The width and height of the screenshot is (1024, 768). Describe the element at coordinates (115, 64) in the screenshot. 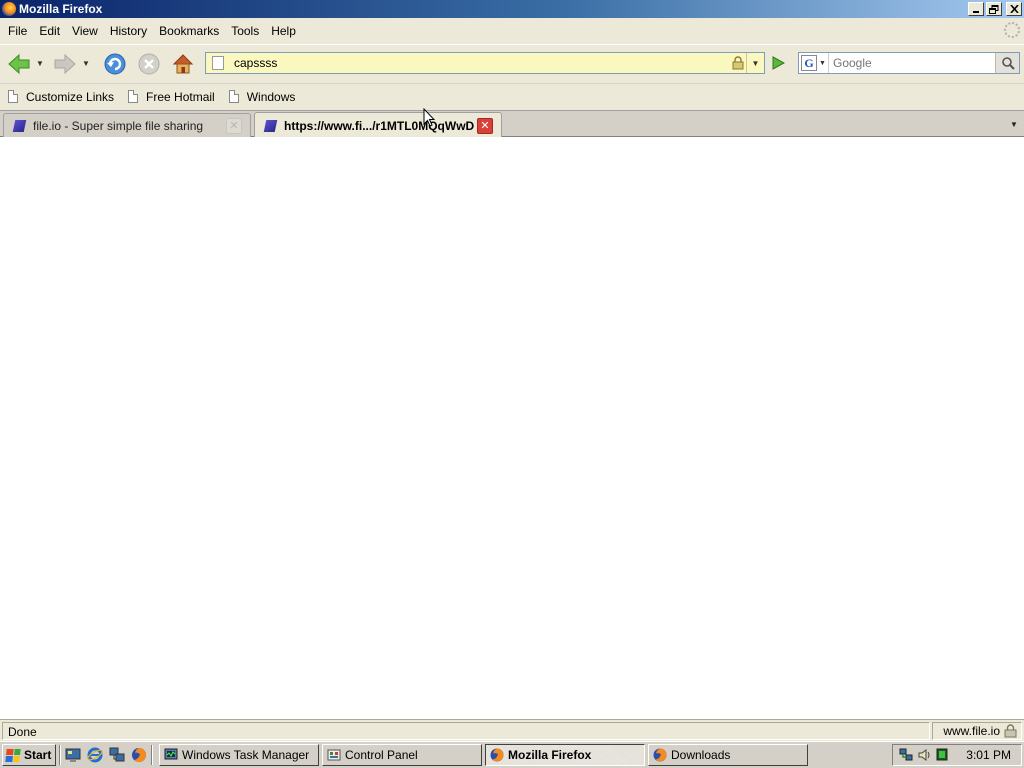

I see `reload-button` at that location.